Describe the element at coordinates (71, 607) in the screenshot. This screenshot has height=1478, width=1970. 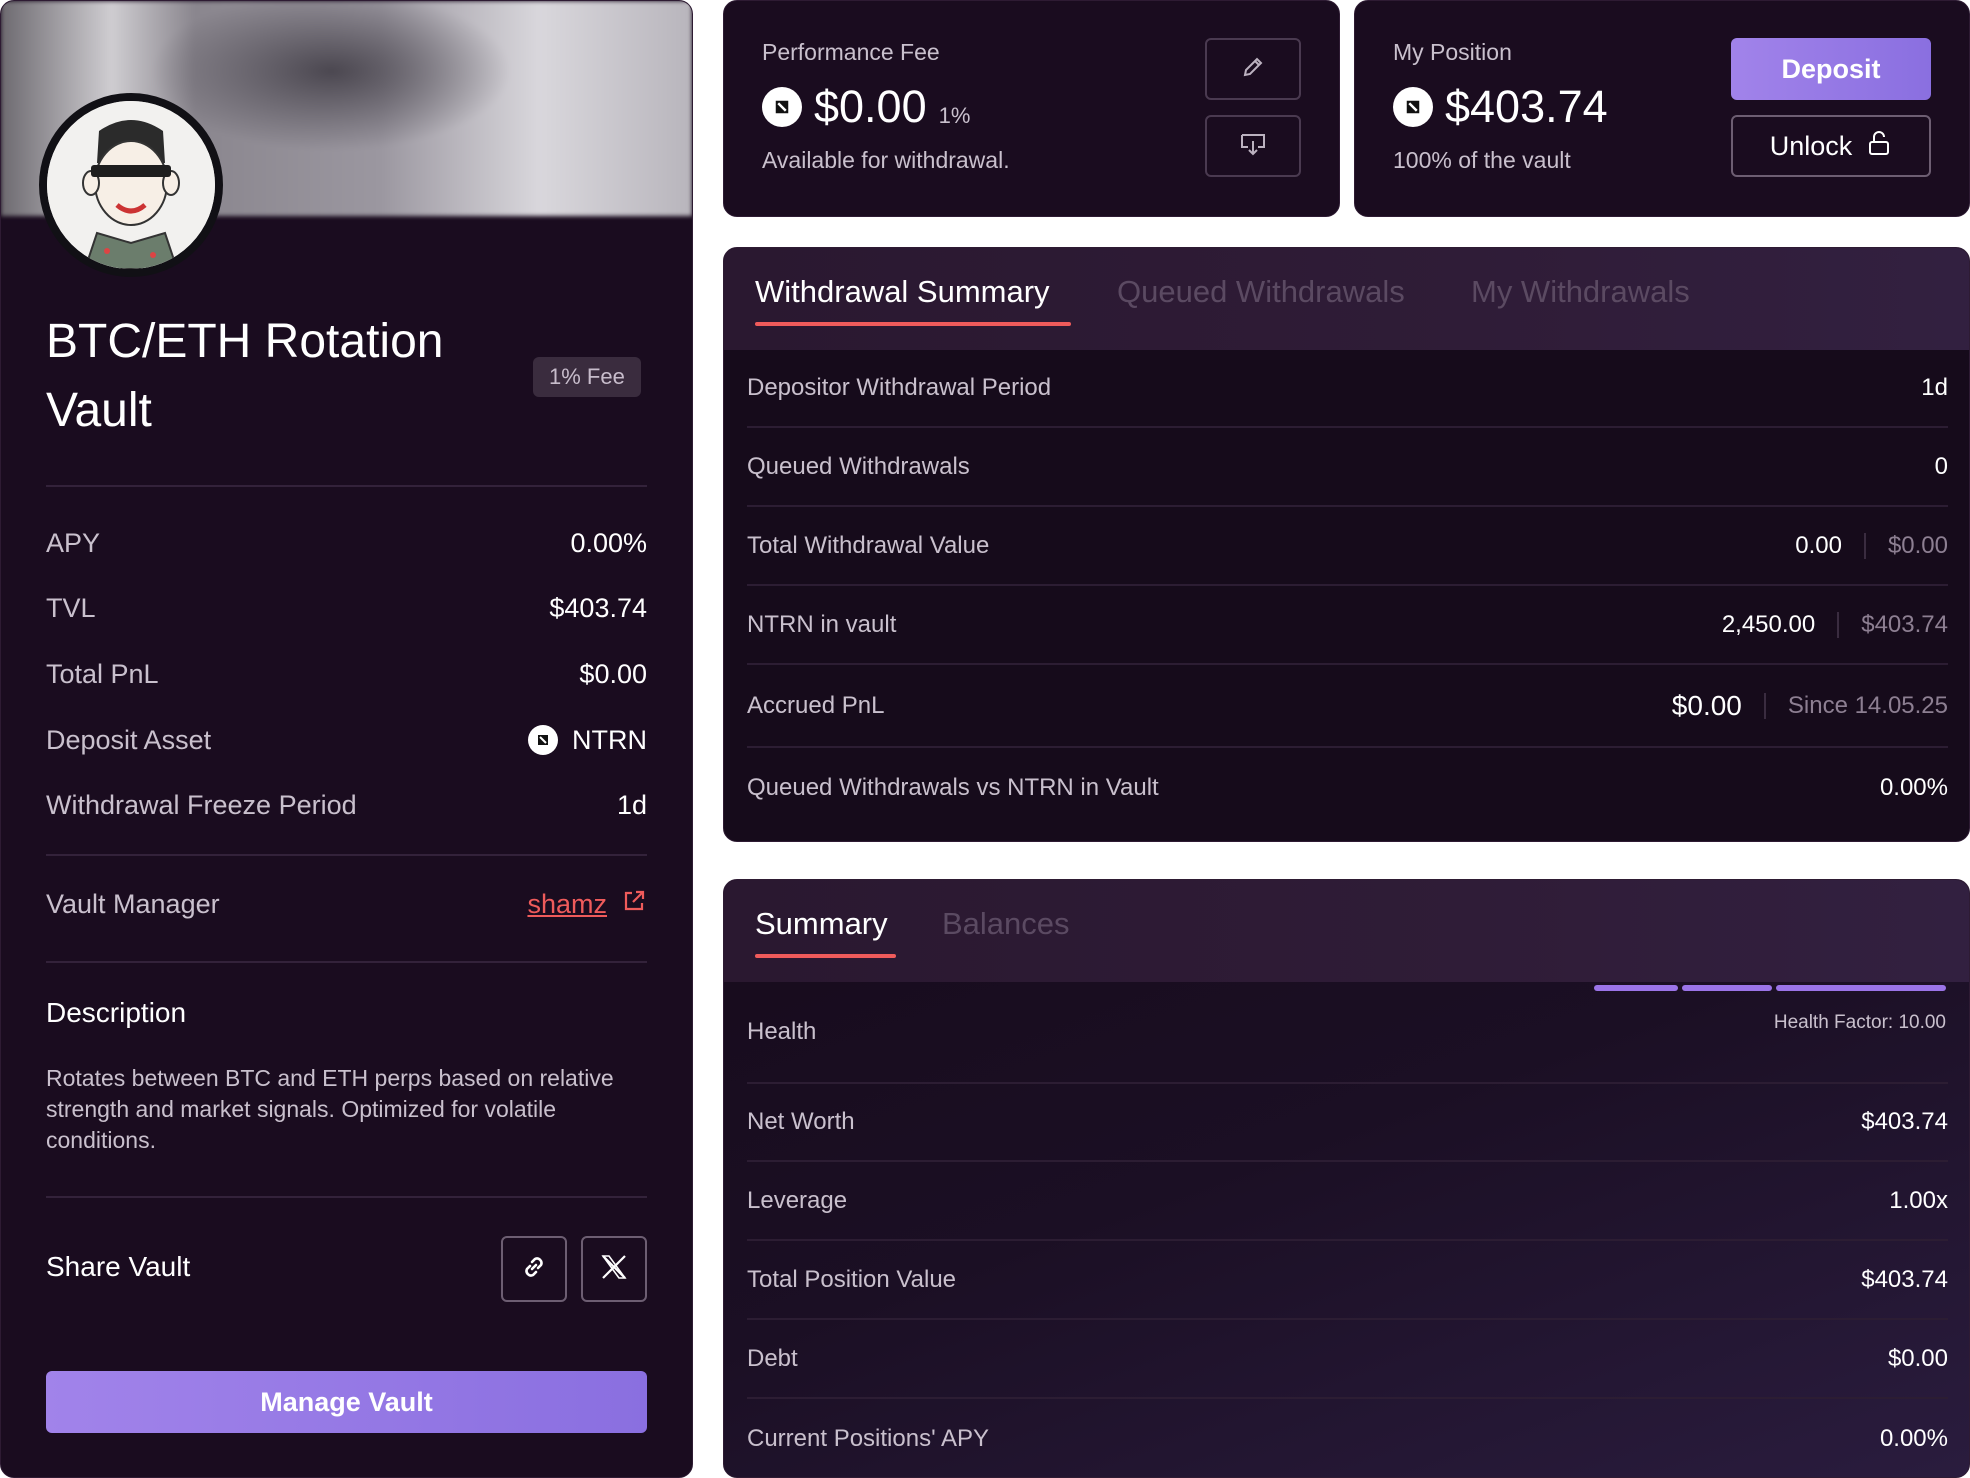
I see `stat-label: TVL` at that location.